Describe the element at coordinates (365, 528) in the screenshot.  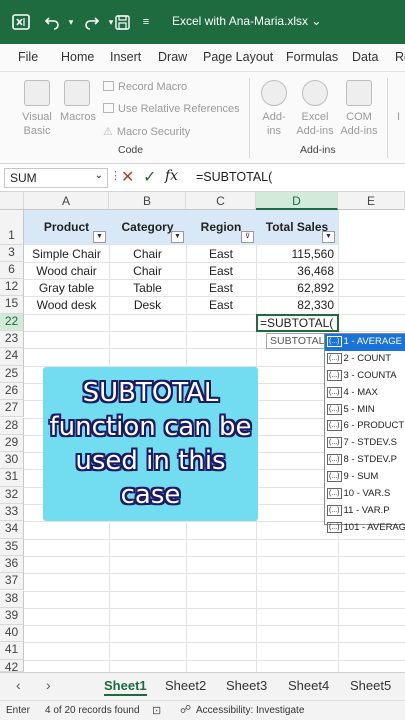
I see `list-item: (...)101 - AVERAGE` at that location.